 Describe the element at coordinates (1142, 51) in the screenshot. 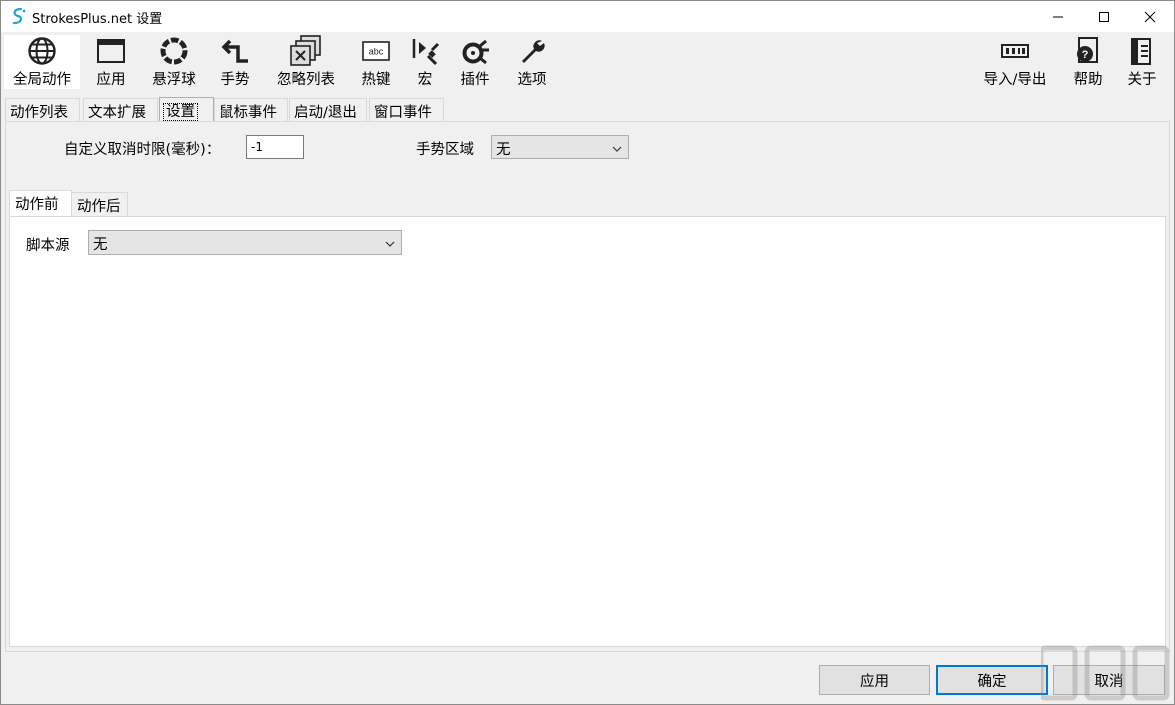

I see `about-icon` at that location.